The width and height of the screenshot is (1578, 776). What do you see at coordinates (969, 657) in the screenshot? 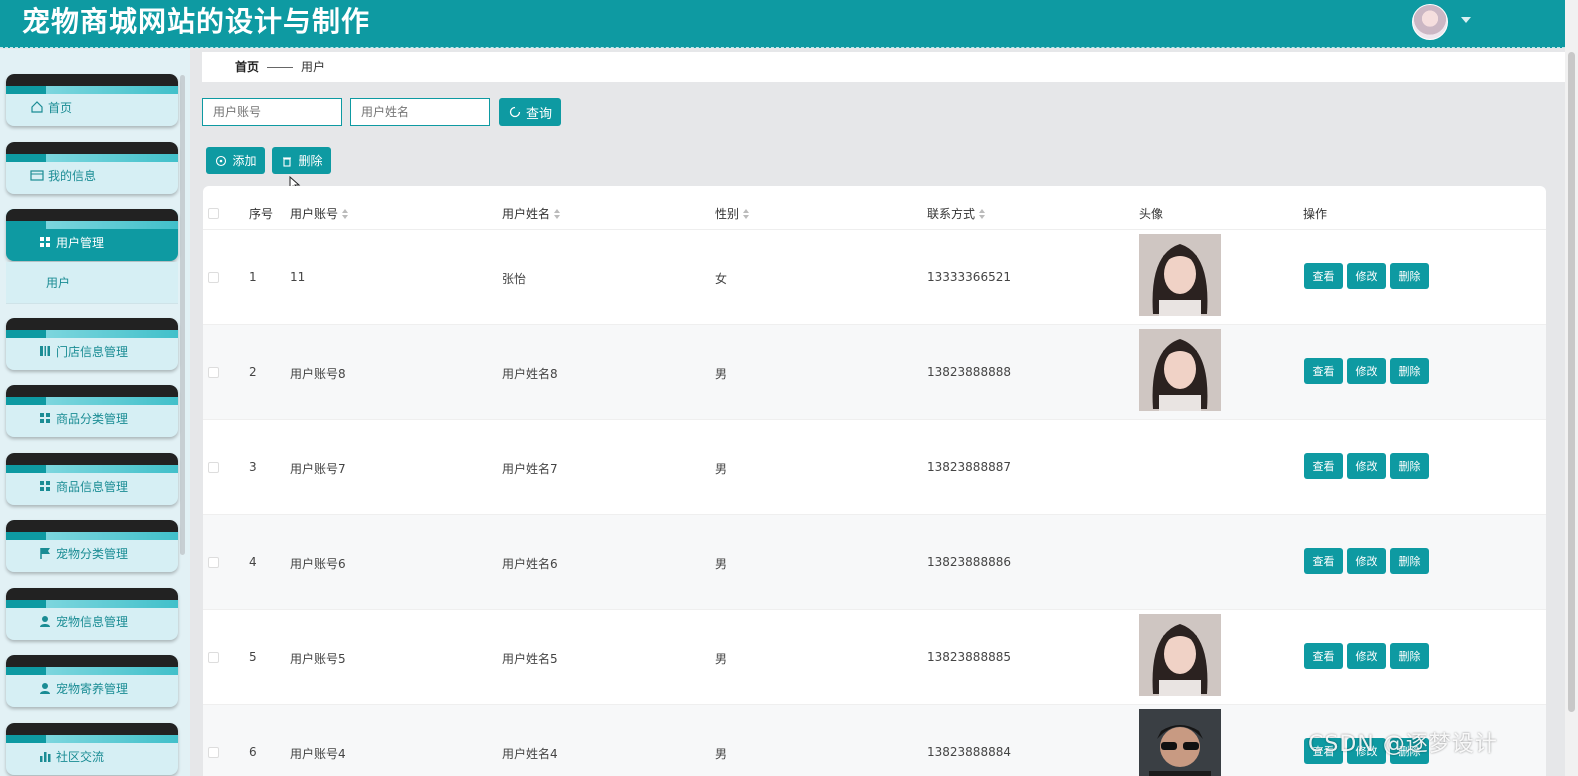
I see `cell-phone: 13823888885` at bounding box center [969, 657].